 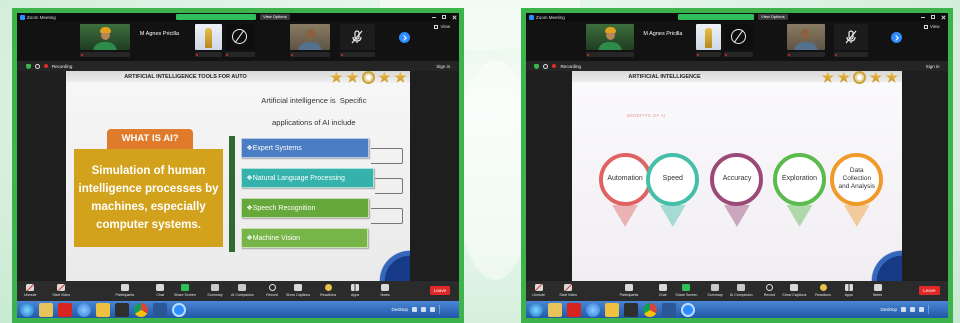 What do you see at coordinates (216, 17) in the screenshot?
I see `screen-share-banner` at bounding box center [216, 17].